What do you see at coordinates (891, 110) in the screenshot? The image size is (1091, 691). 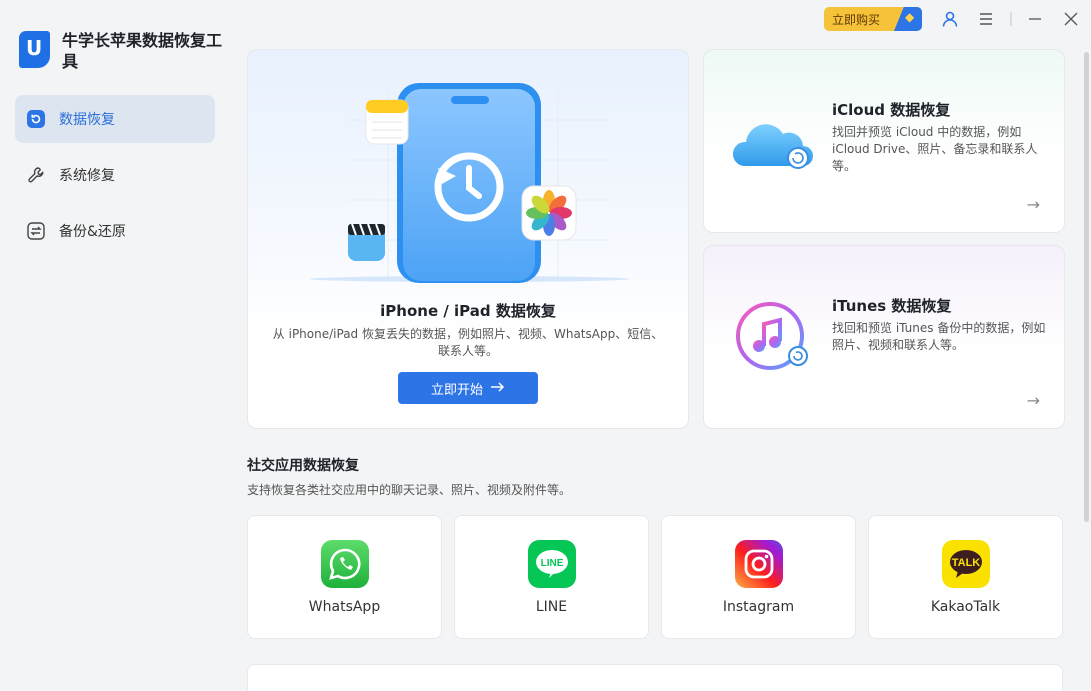 I see `icloud-title: iCloud 数据恢复` at bounding box center [891, 110].